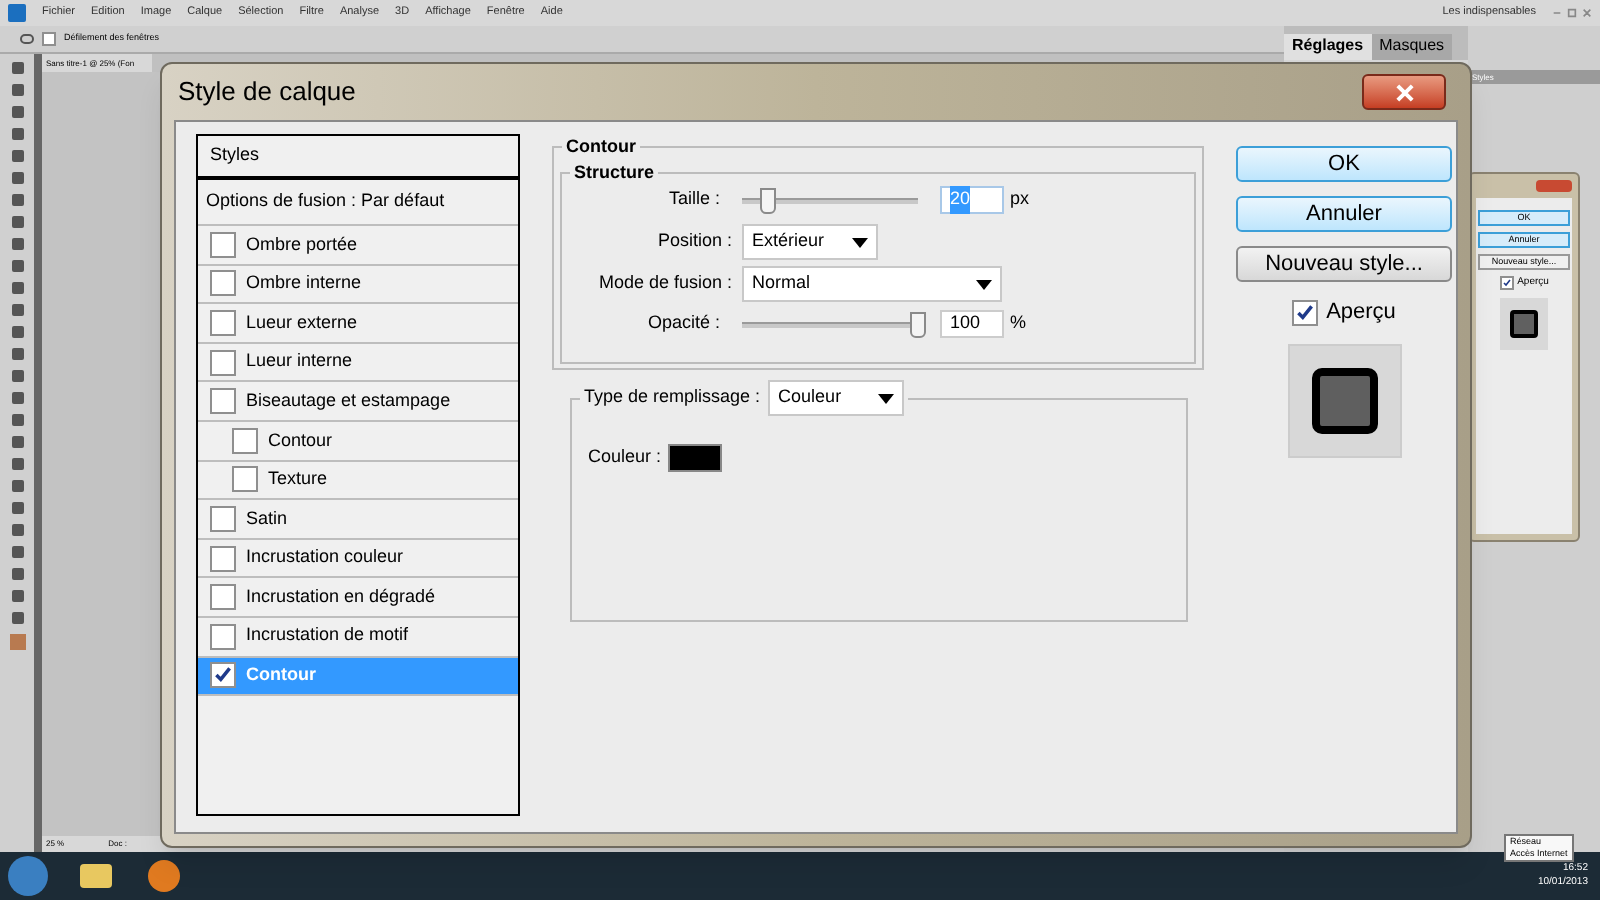  Describe the element at coordinates (625, 457) in the screenshot. I see `field-label: Couleur :` at that location.